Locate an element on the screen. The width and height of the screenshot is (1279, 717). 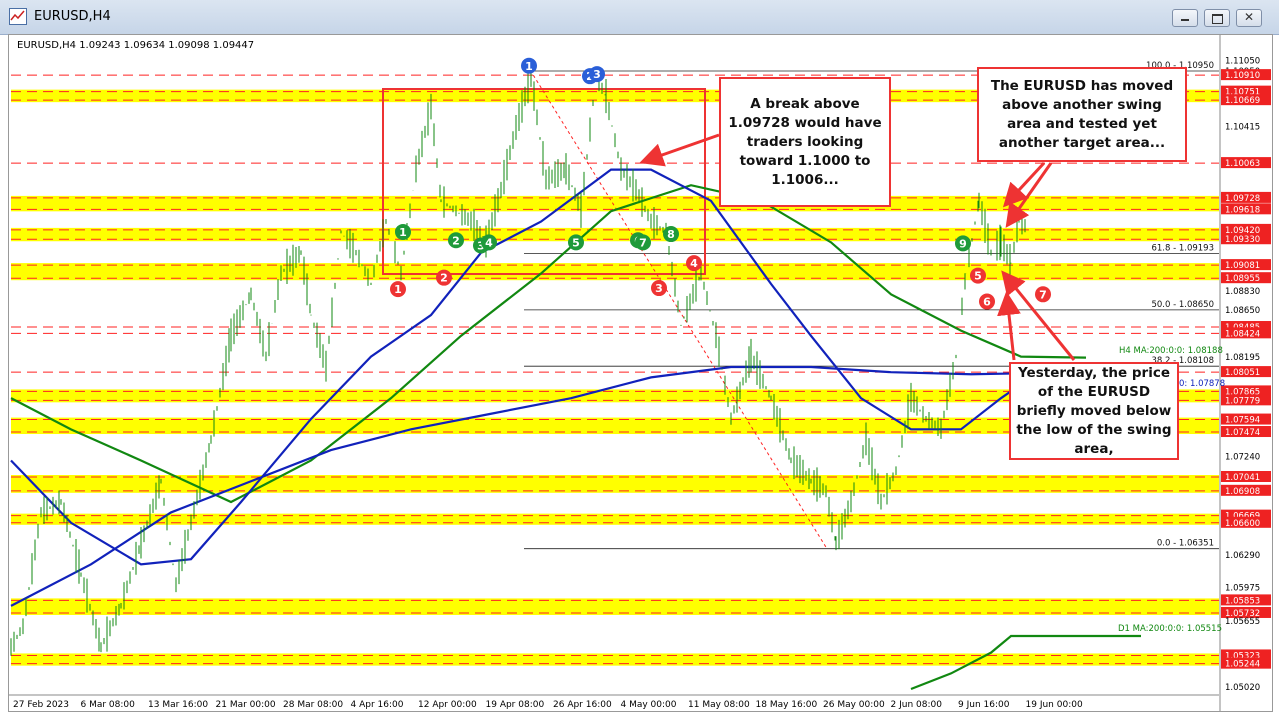
time-axis-label: 26 May 00:00 is located at coordinates (854, 705).